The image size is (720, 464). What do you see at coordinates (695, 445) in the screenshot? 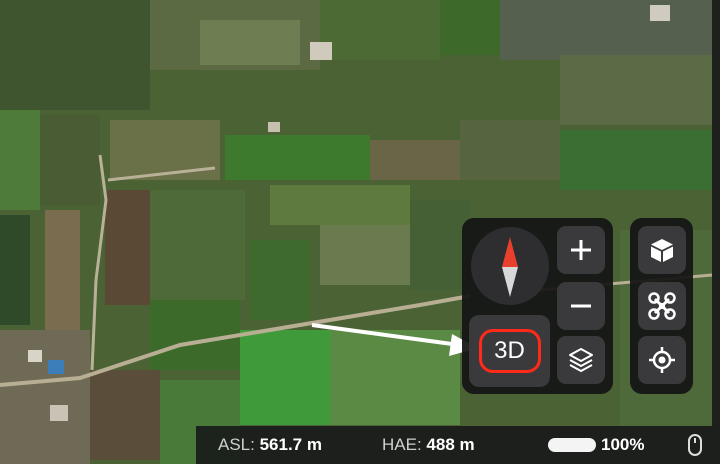
I see `mouse-icon` at bounding box center [695, 445].